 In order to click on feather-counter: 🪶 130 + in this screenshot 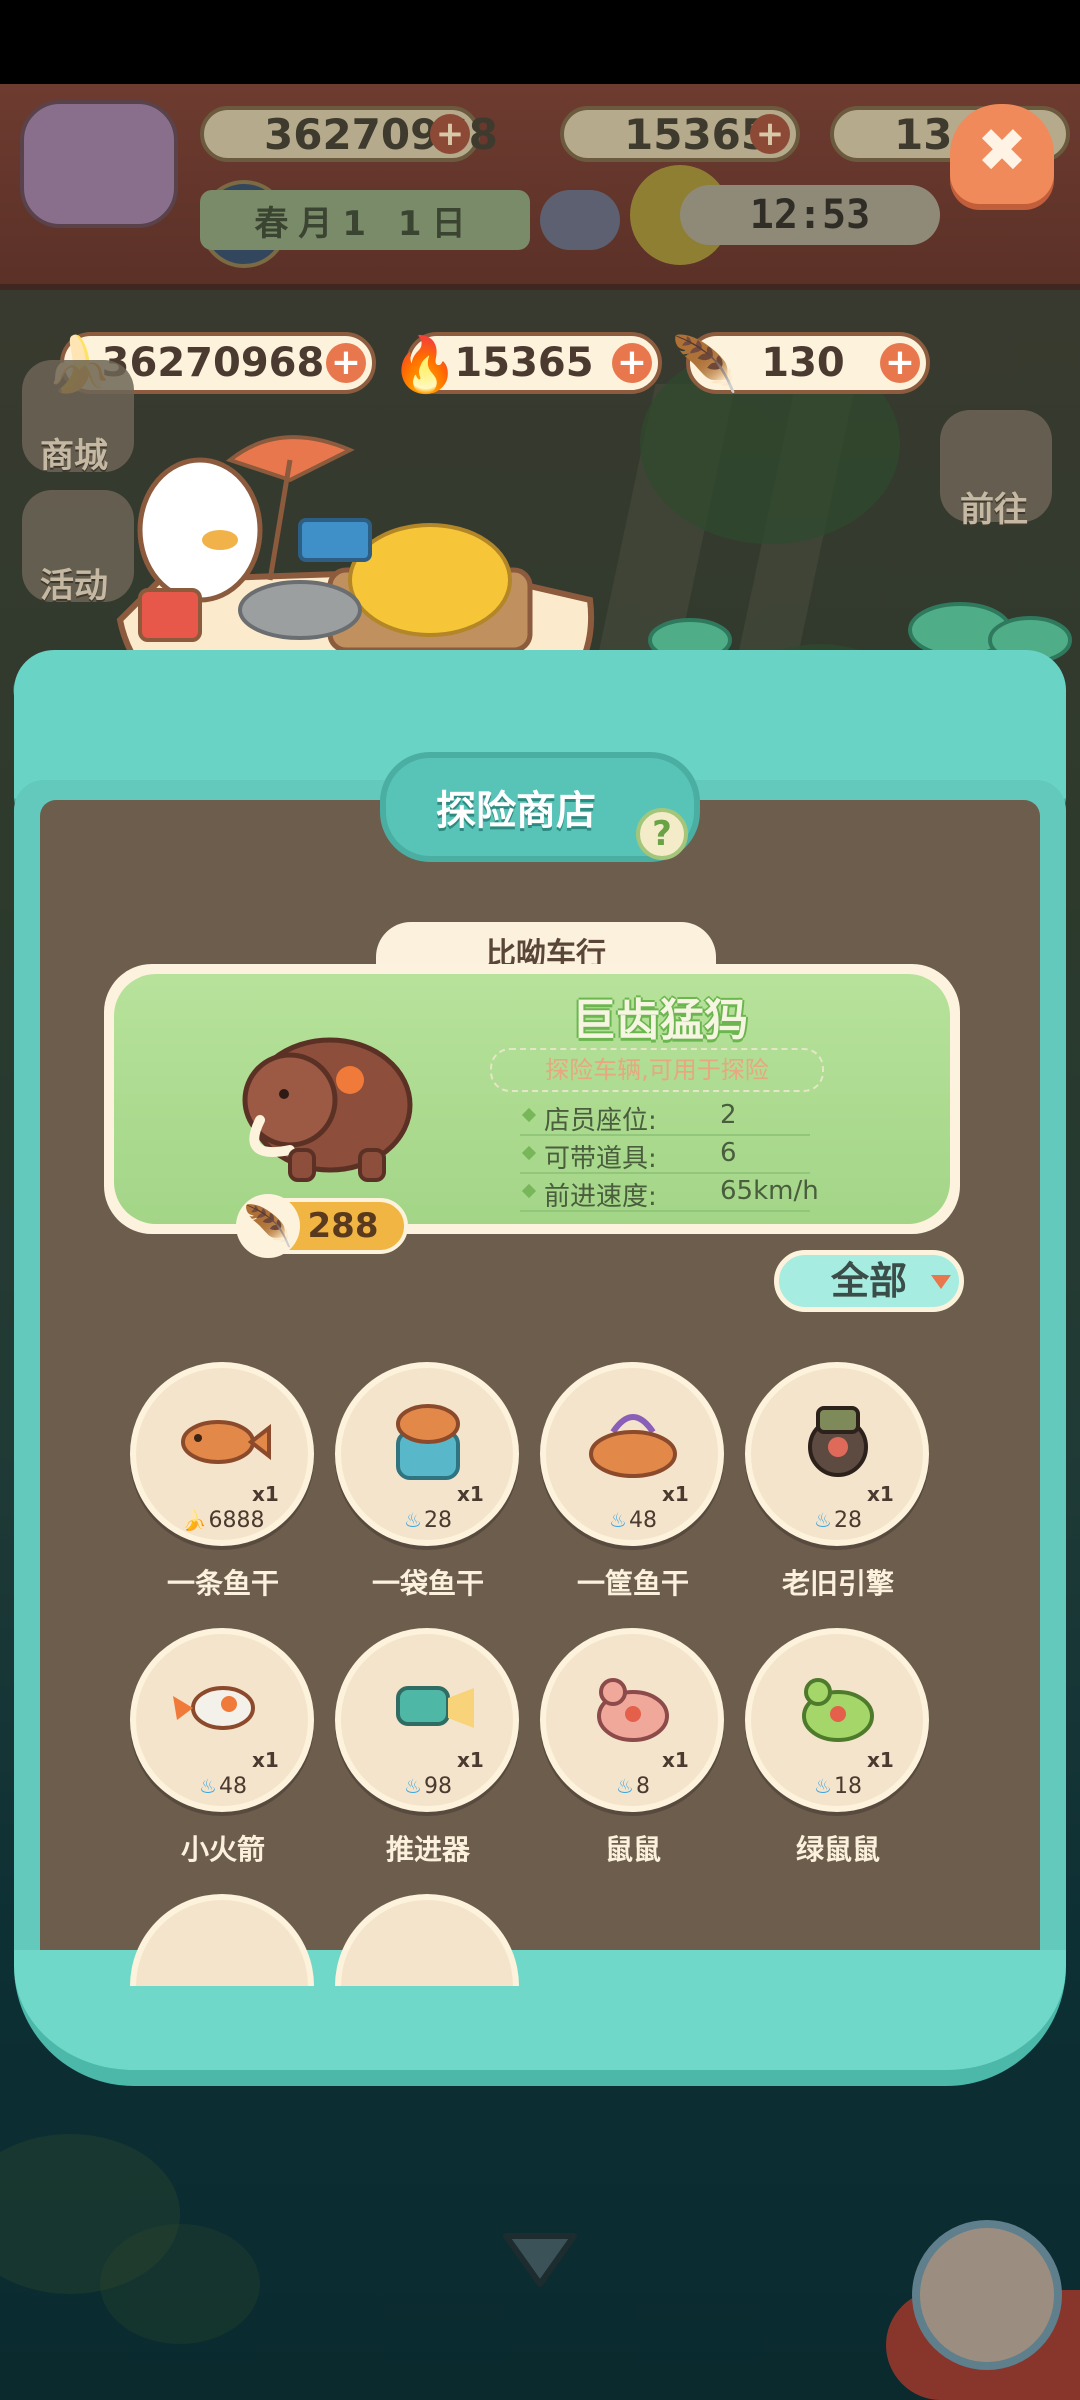, I will do `click(800, 364)`.